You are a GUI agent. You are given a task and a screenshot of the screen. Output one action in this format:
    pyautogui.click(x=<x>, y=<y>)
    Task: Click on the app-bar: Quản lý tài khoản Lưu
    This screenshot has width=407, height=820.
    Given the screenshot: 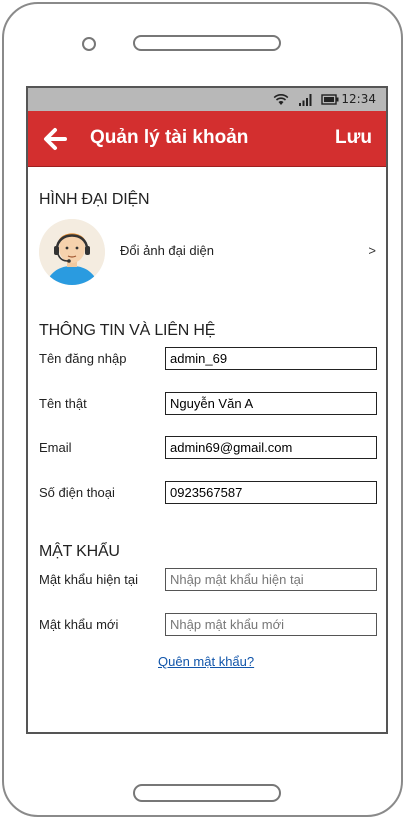 What is the action you would take?
    pyautogui.click(x=207, y=139)
    